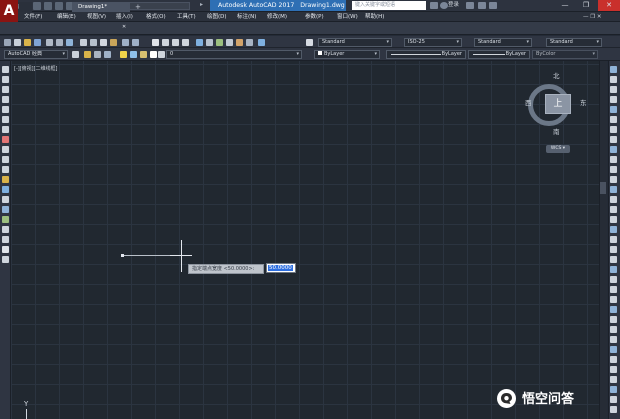 This screenshot has width=620, height=419. I want to click on dimension-style-dropdown: ISO-25 ▾, so click(433, 42).